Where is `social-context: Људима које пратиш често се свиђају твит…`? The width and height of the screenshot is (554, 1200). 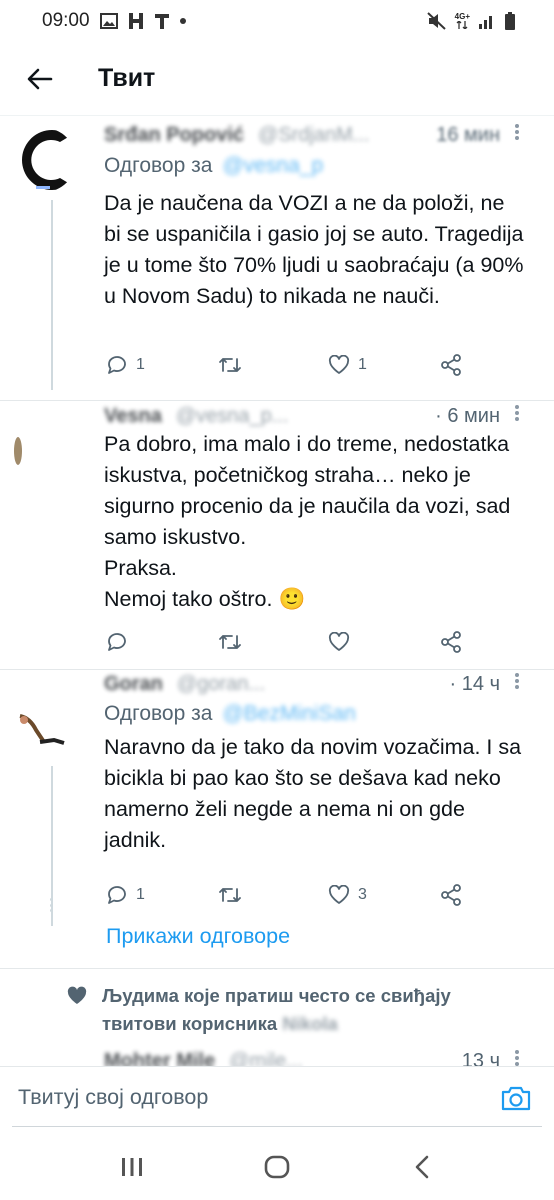 social-context: Људима које пратиш често се свиђају твит… is located at coordinates (286, 1010).